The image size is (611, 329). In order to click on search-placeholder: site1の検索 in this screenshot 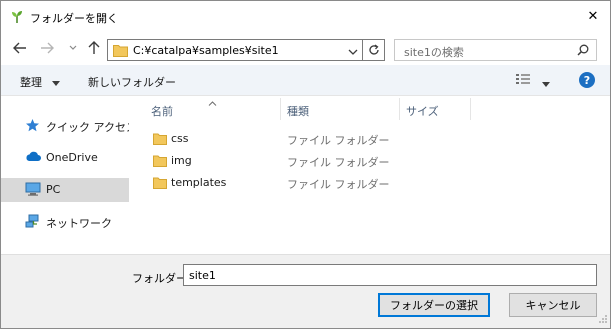, I will do `click(434, 52)`.